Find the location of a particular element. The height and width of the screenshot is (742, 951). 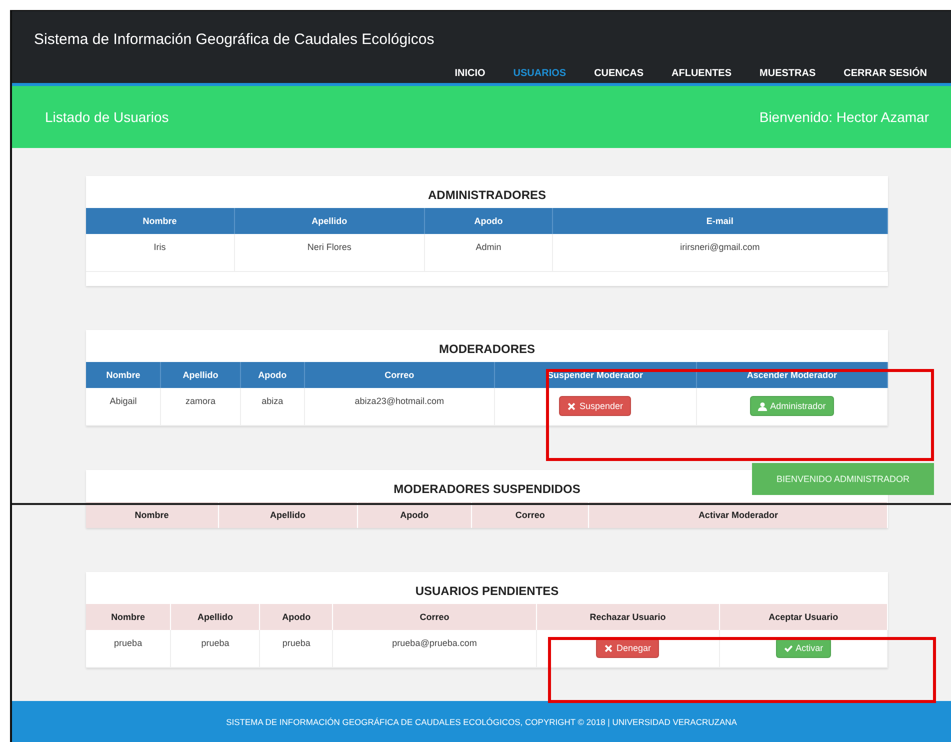

table-cell: prueba@prueba.com is located at coordinates (434, 649).